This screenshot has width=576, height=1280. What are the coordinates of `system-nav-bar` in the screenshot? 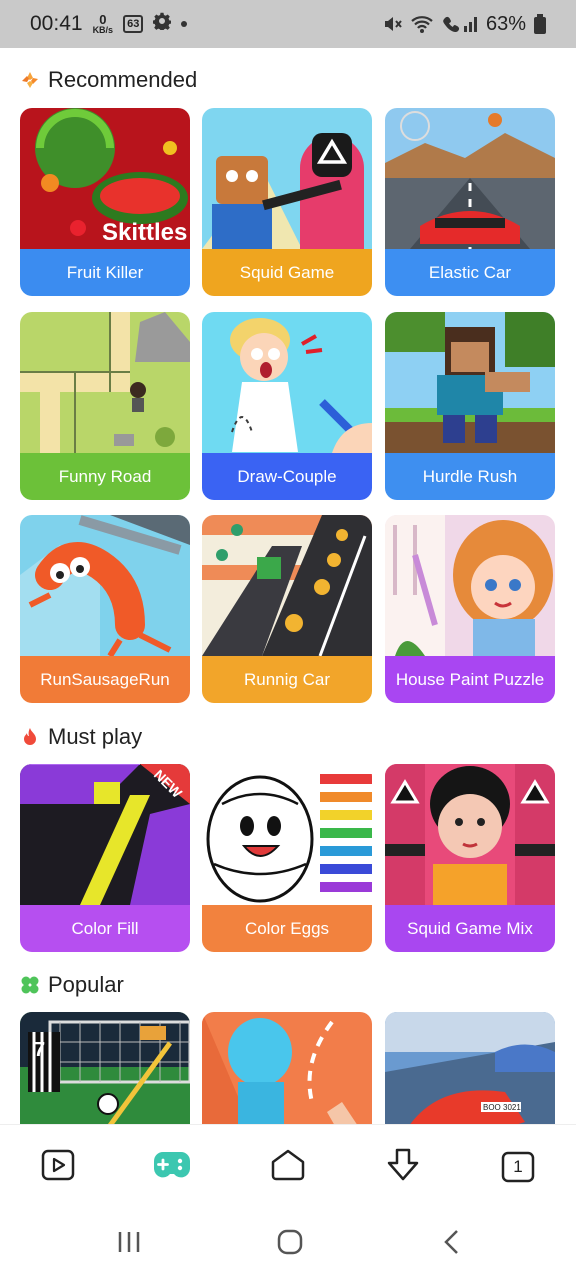 It's located at (288, 1244).